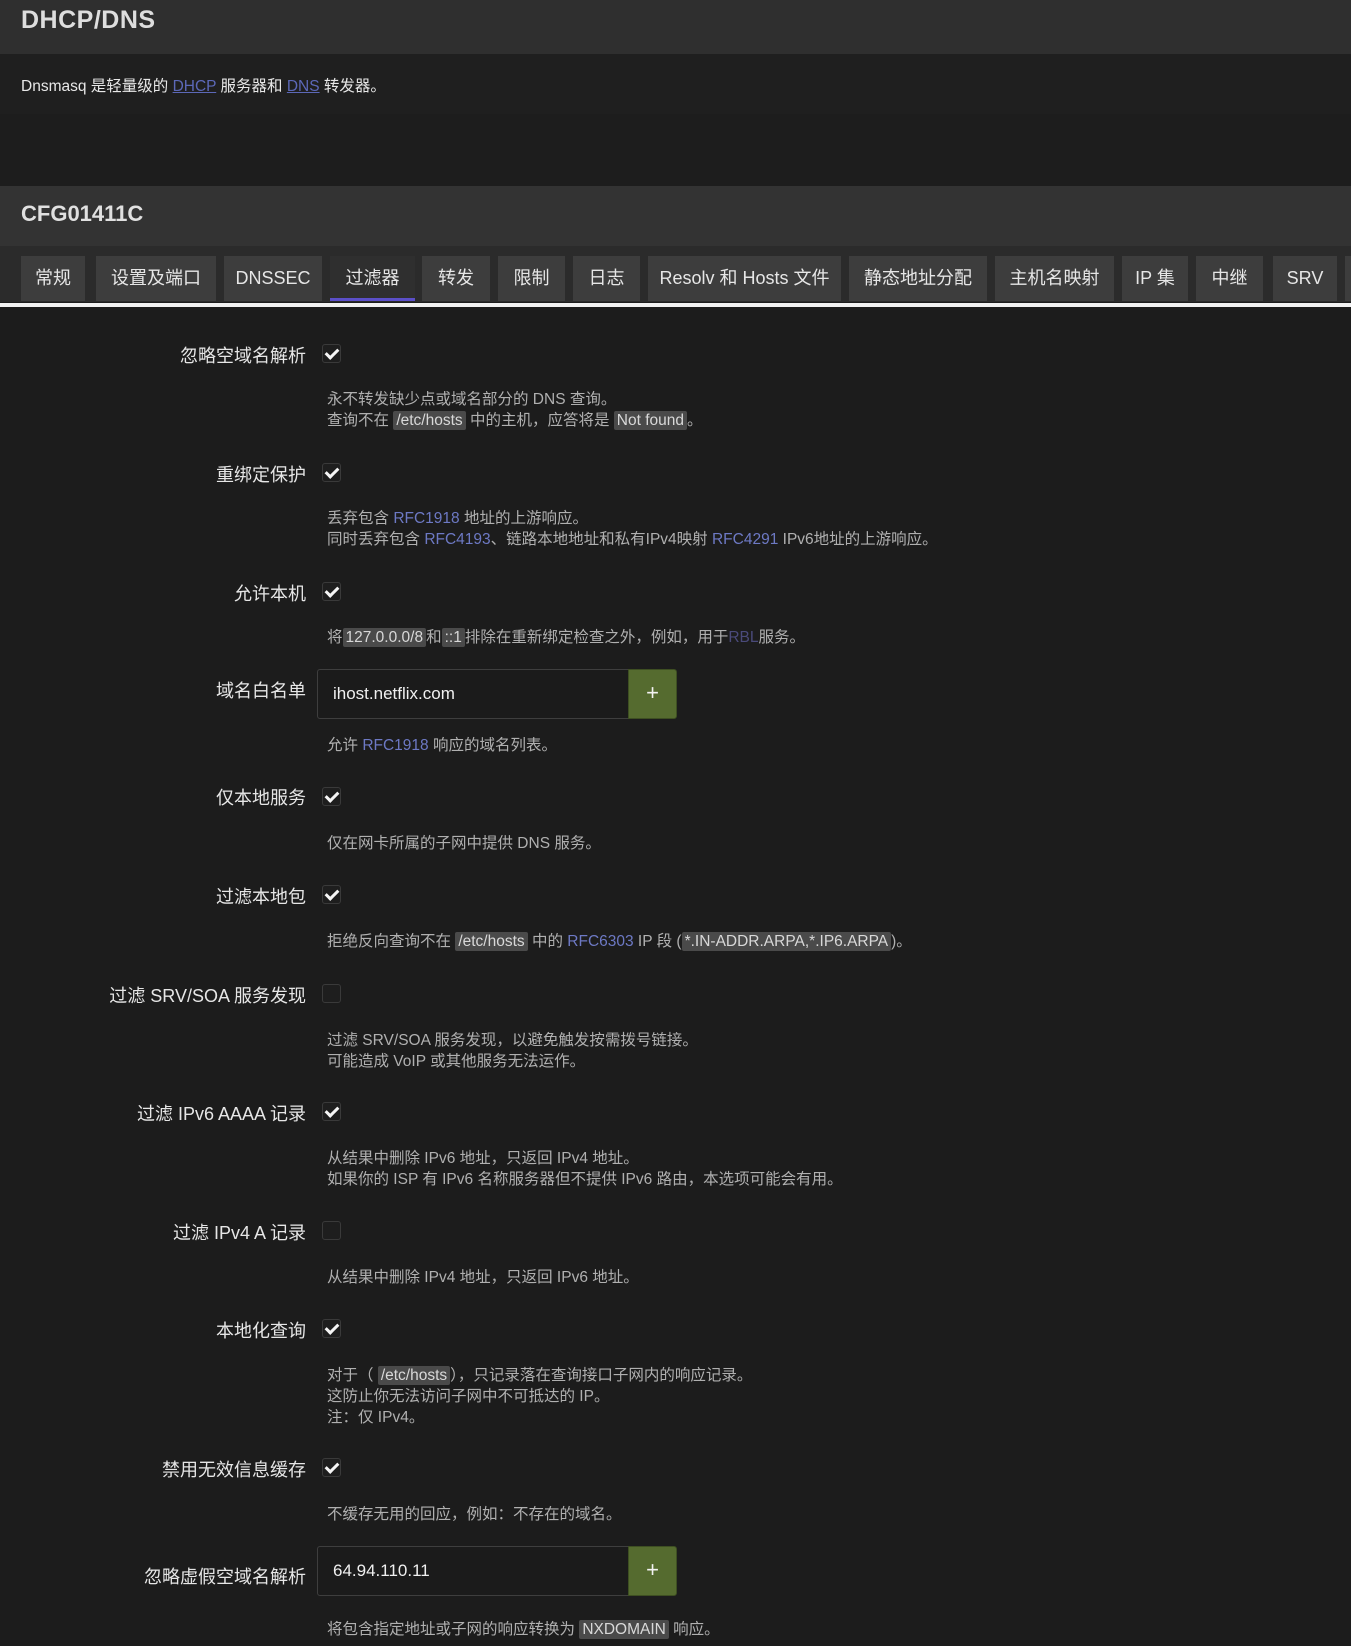 Image resolution: width=1351 pixels, height=1646 pixels. Describe the element at coordinates (82, 213) in the screenshot. I see `section-title: CFG01411C` at that location.